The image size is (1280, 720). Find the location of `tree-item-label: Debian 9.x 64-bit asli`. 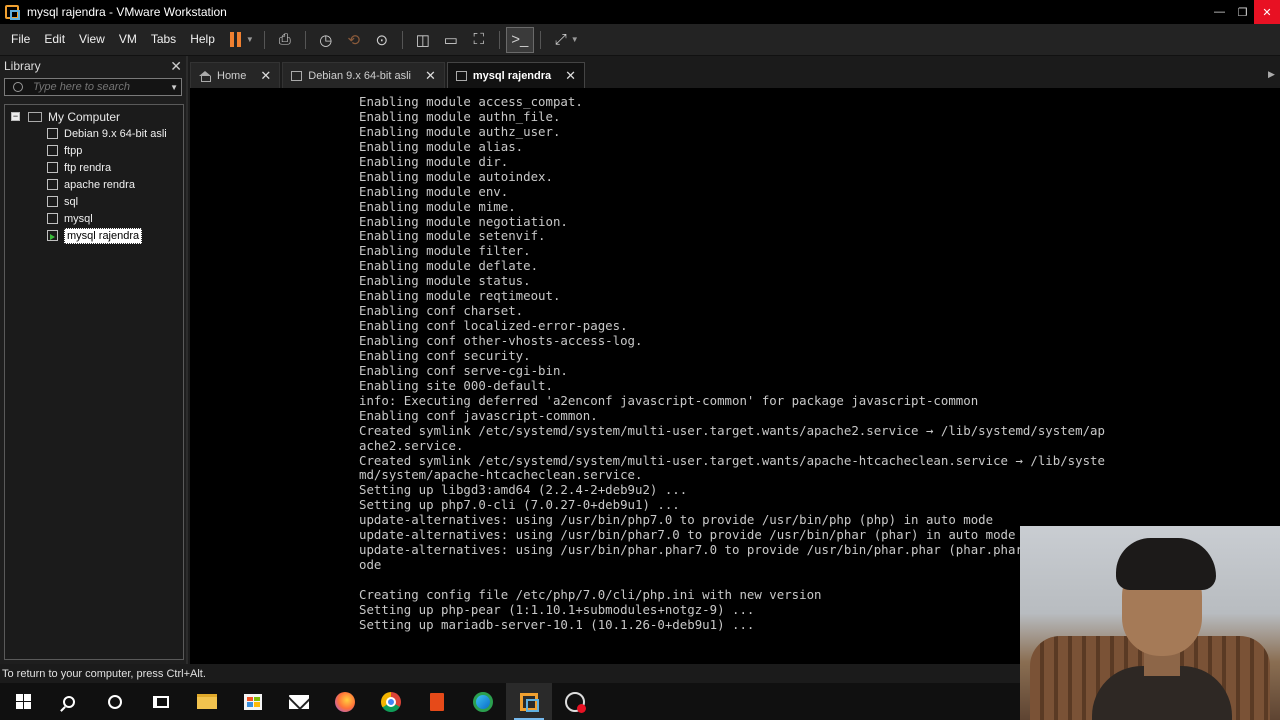

tree-item-label: Debian 9.x 64-bit asli is located at coordinates (115, 133).